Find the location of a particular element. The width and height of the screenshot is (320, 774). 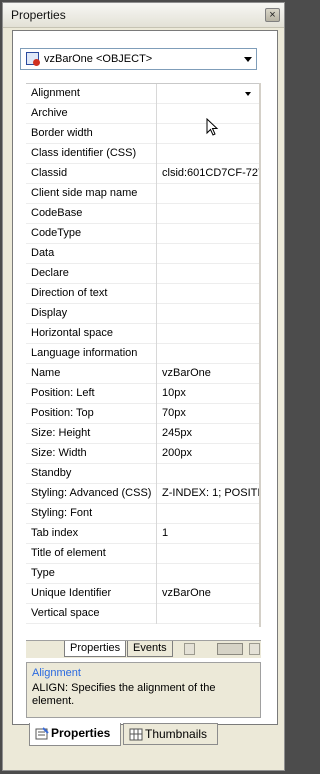

property-row: Title of element is located at coordinates (143, 554).